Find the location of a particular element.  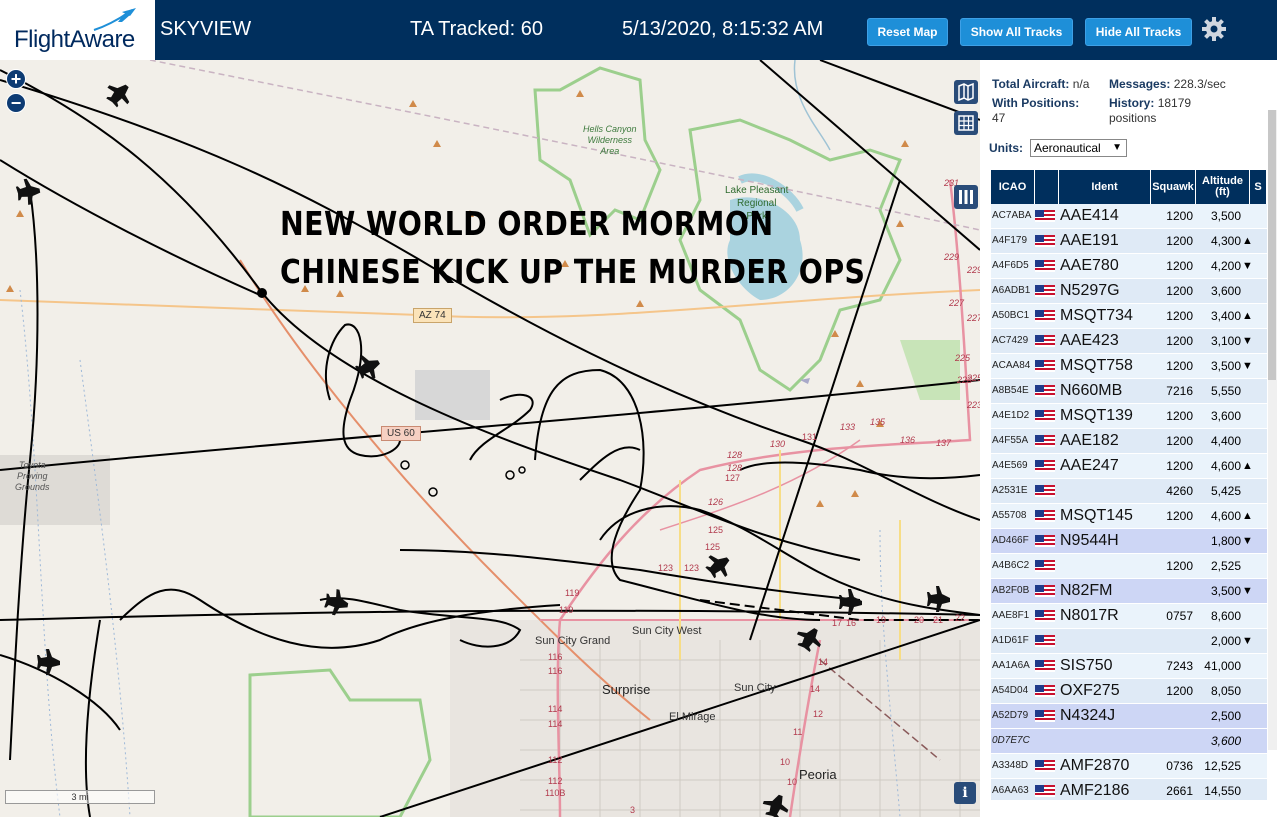

table-row: A3348D AMF2870 0736 12,525 is located at coordinates (1129, 766).